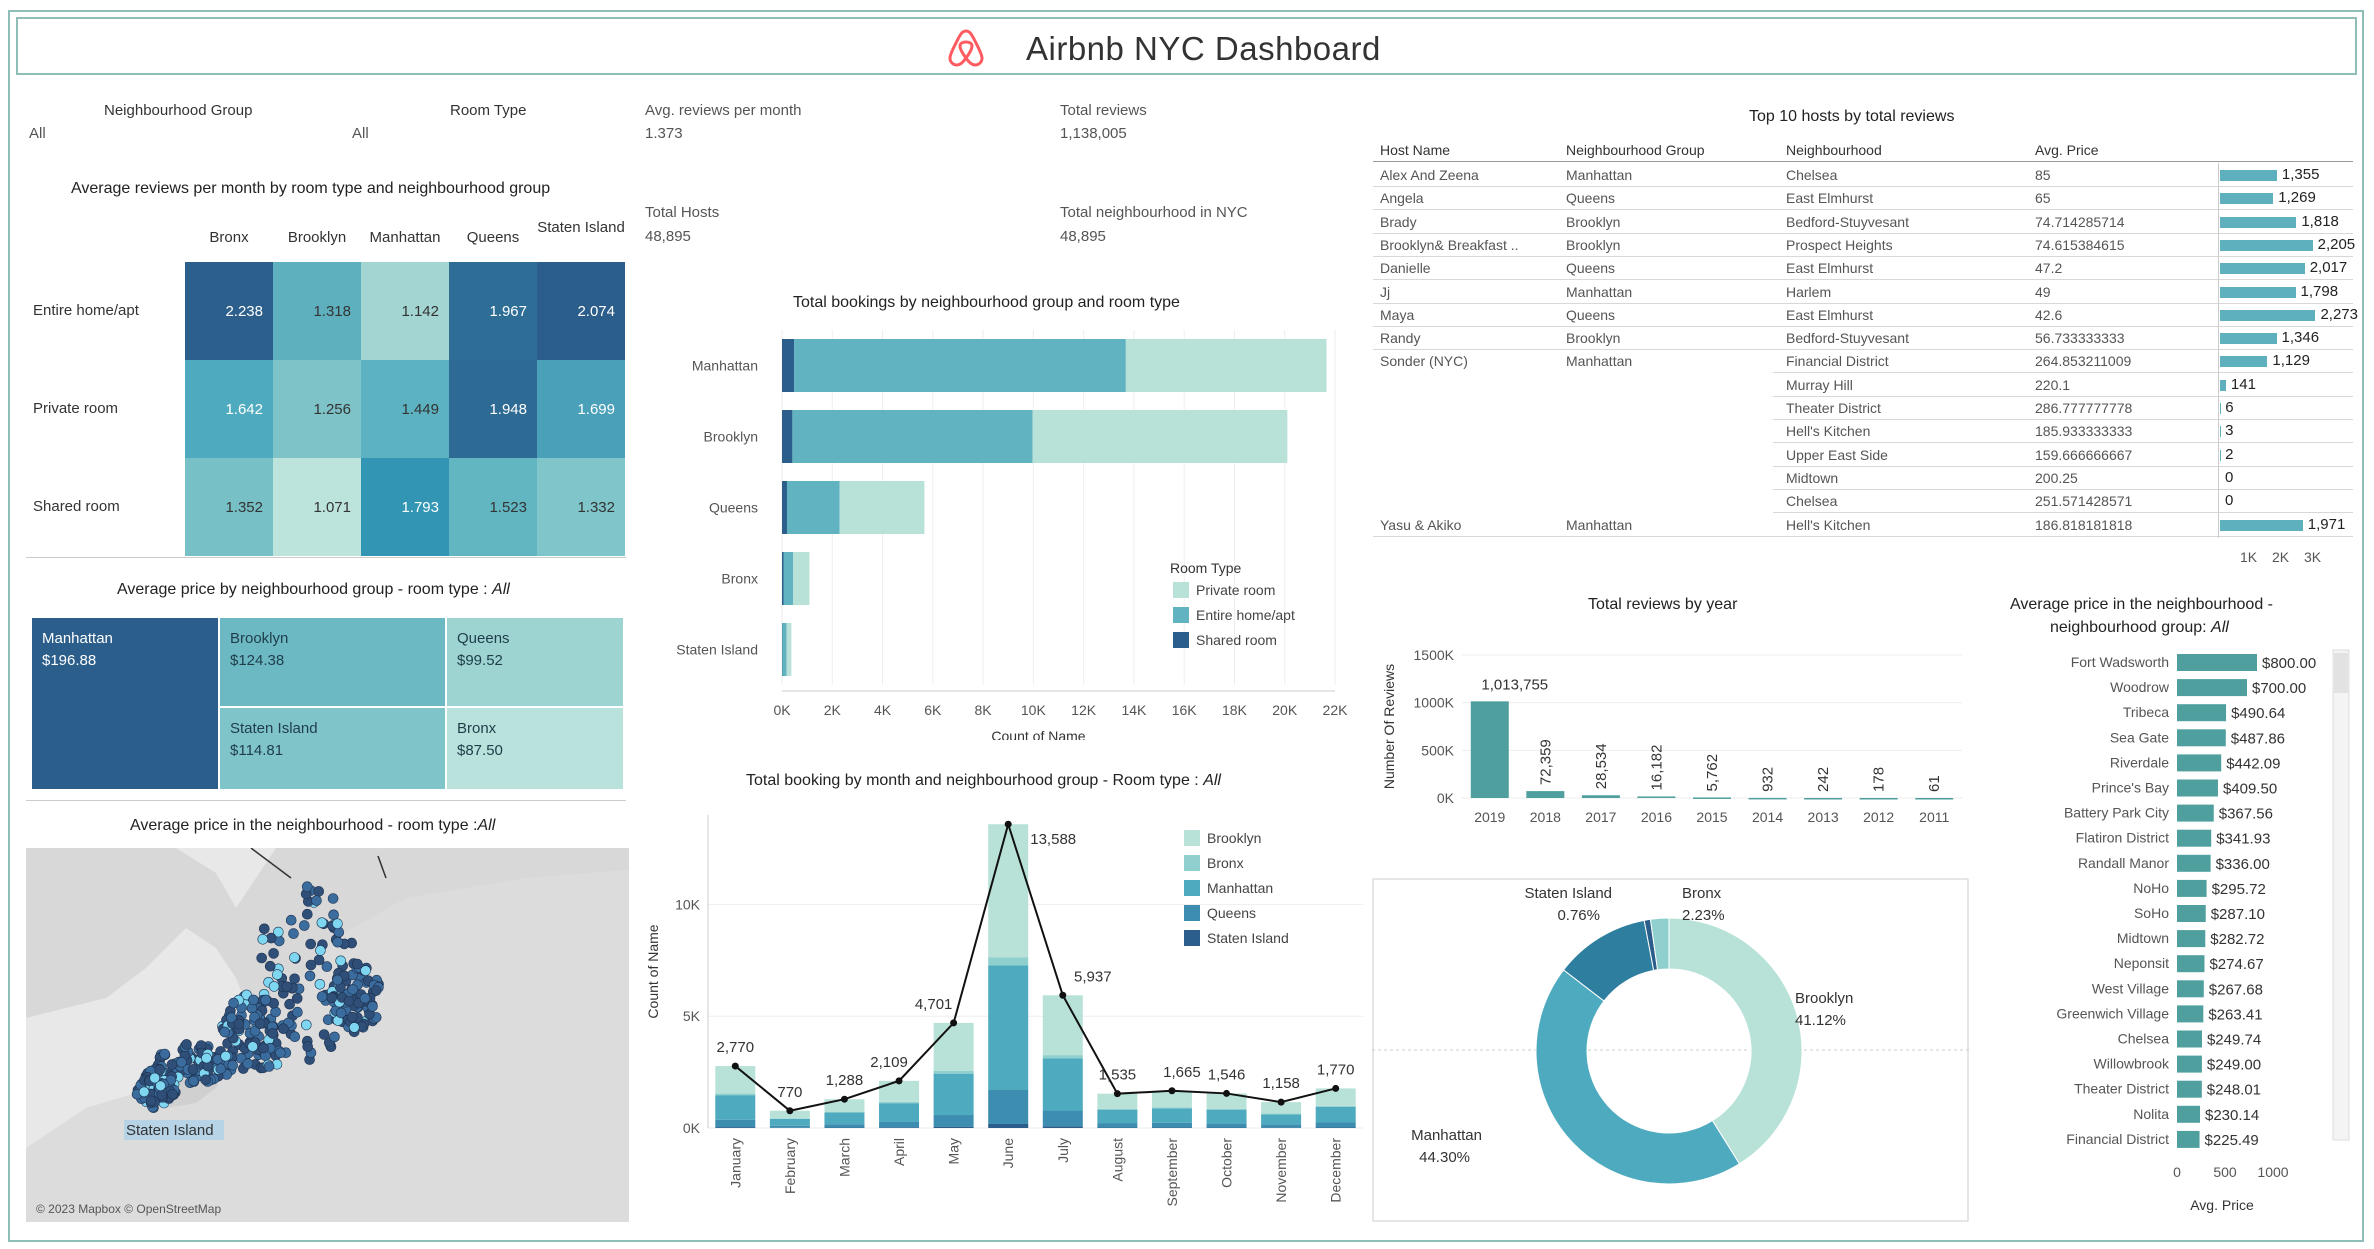 Image resolution: width=2374 pixels, height=1249 pixels. I want to click on price-label: $336.00, so click(2243, 864).